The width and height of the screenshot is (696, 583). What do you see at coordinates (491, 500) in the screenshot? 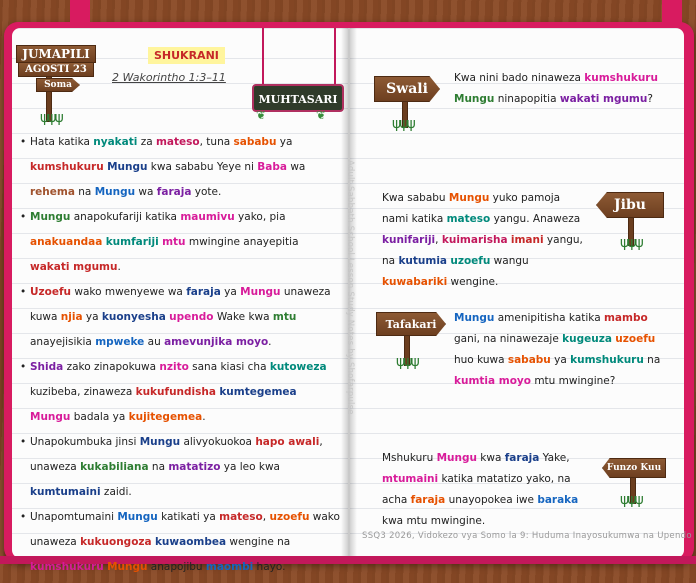
I see `text-segment: unayopokea iwe` at bounding box center [491, 500].